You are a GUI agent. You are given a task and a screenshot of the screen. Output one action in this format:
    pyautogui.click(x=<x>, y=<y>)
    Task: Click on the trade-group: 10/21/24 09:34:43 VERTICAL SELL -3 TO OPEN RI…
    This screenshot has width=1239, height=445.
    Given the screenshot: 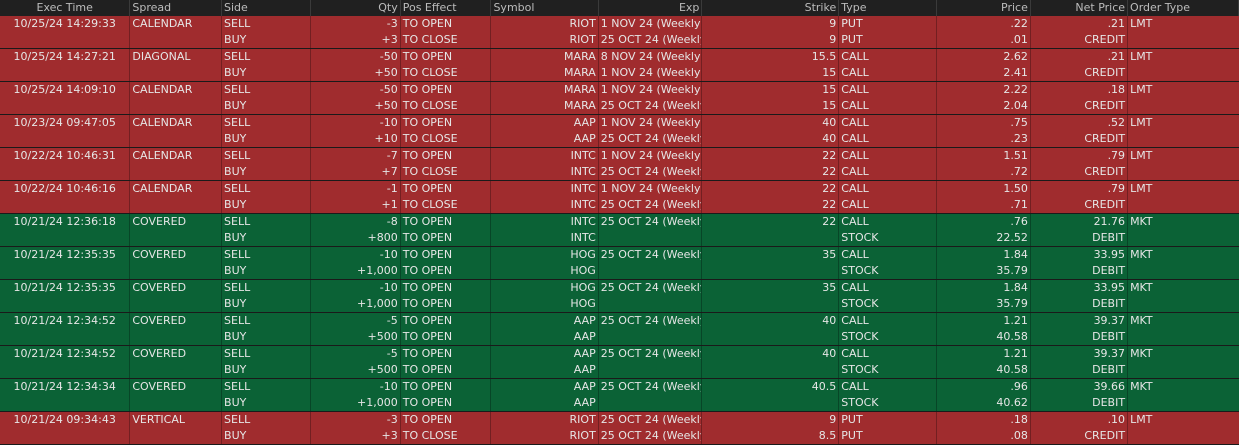 What is the action you would take?
    pyautogui.click(x=619, y=428)
    